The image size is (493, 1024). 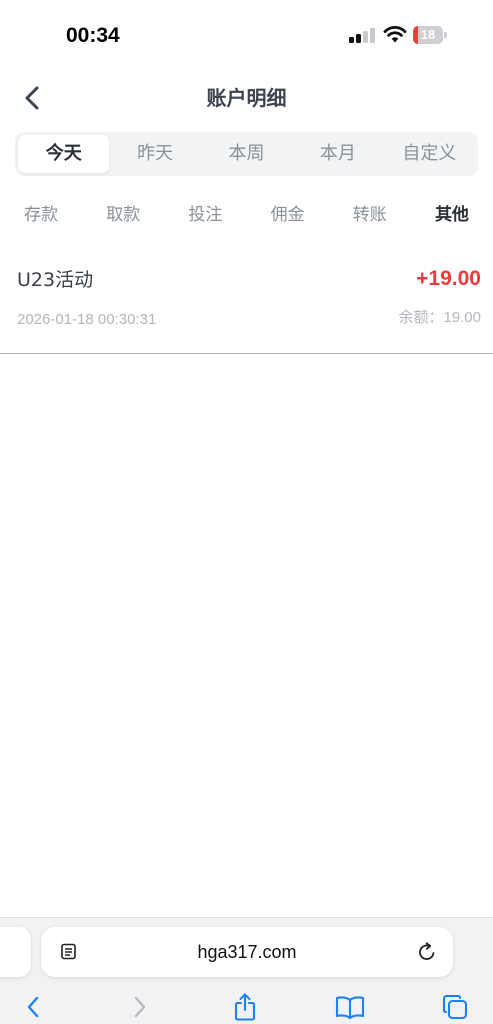 I want to click on date-range-tabs: 今天 昨天 本周 本月 自定义, so click(x=246, y=154).